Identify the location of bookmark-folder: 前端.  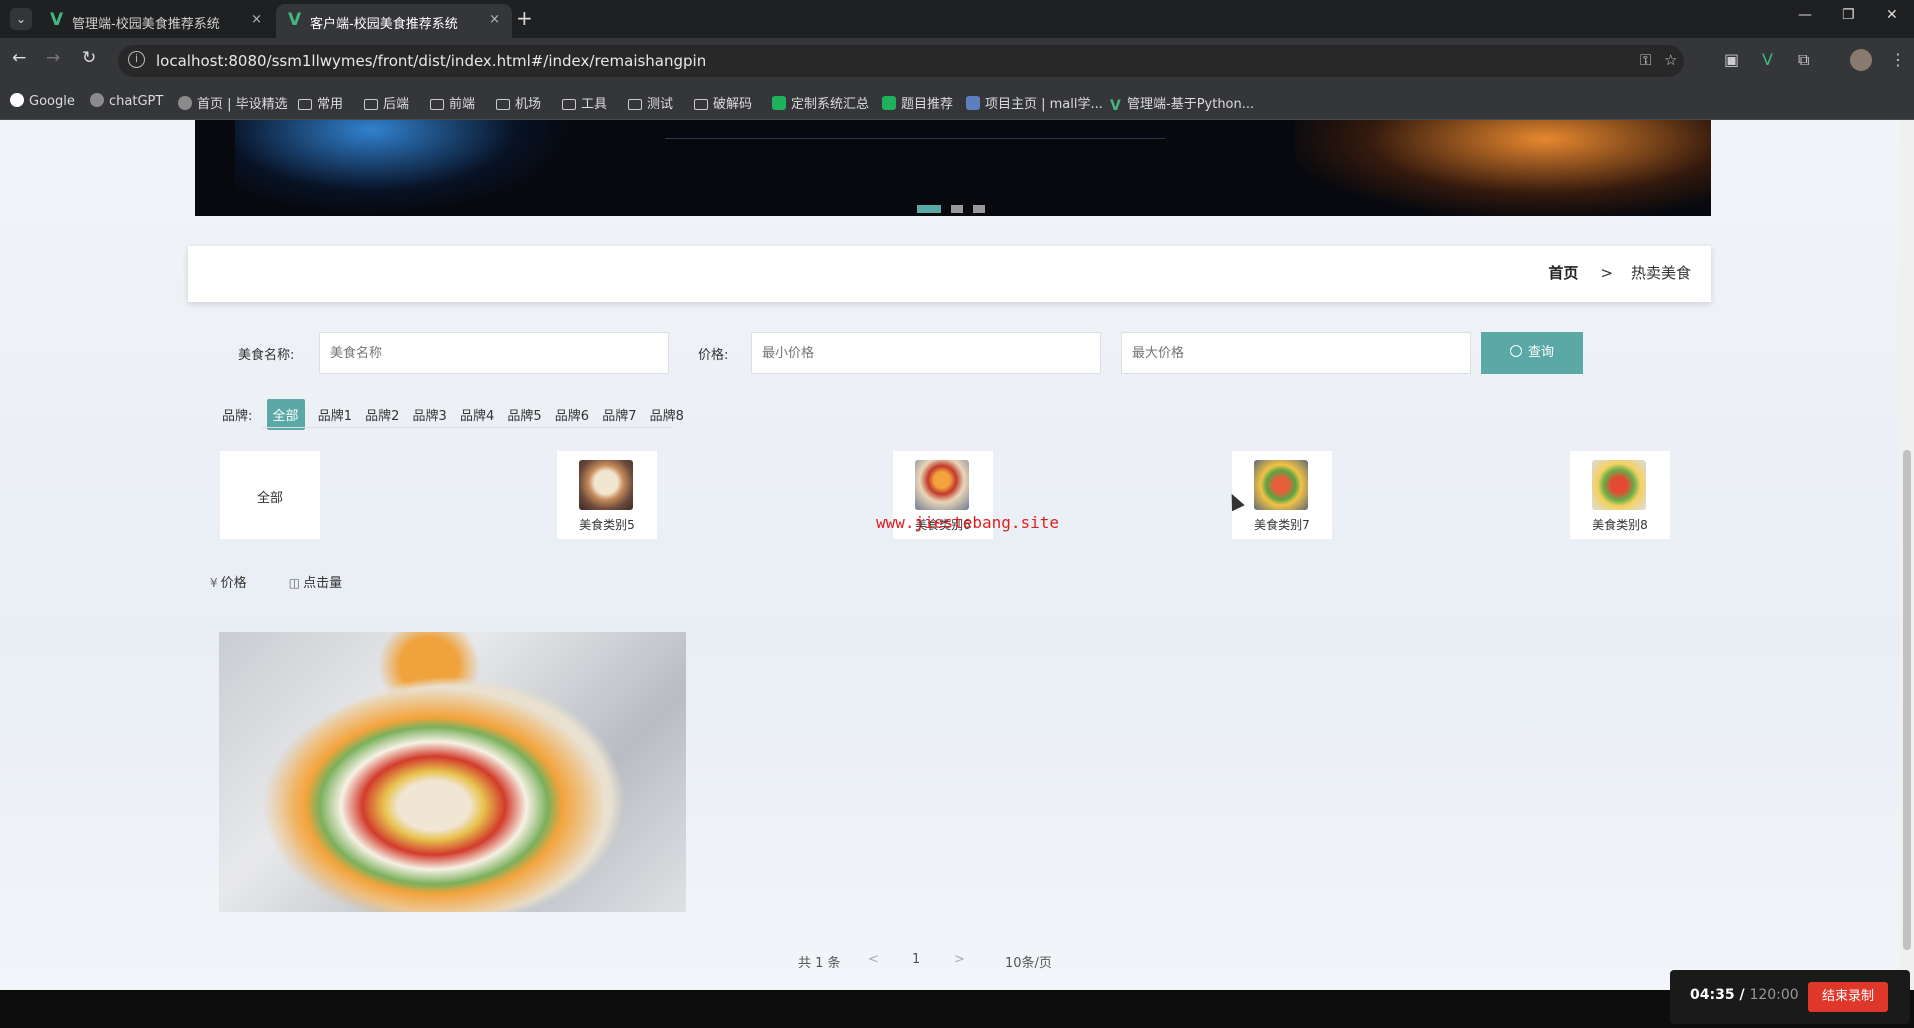
(452, 102).